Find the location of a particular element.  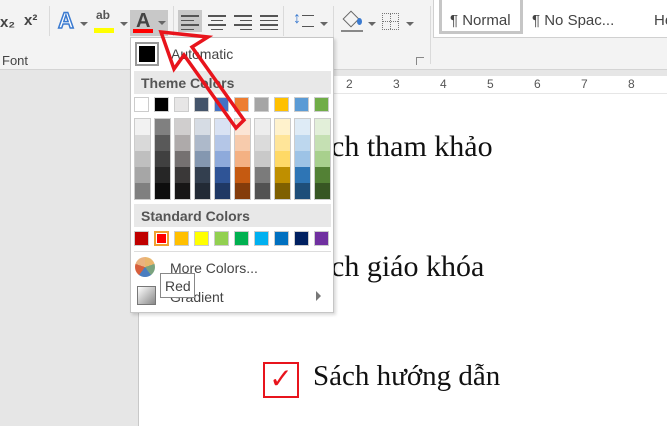

doc-line-3: Sách hướng dẫn is located at coordinates (407, 376).